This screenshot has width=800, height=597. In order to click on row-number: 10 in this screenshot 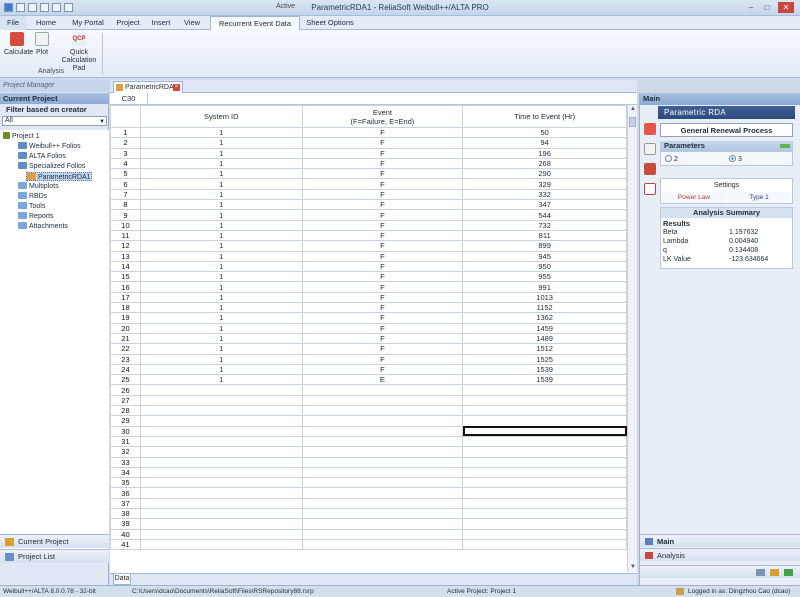, I will do `click(125, 225)`.